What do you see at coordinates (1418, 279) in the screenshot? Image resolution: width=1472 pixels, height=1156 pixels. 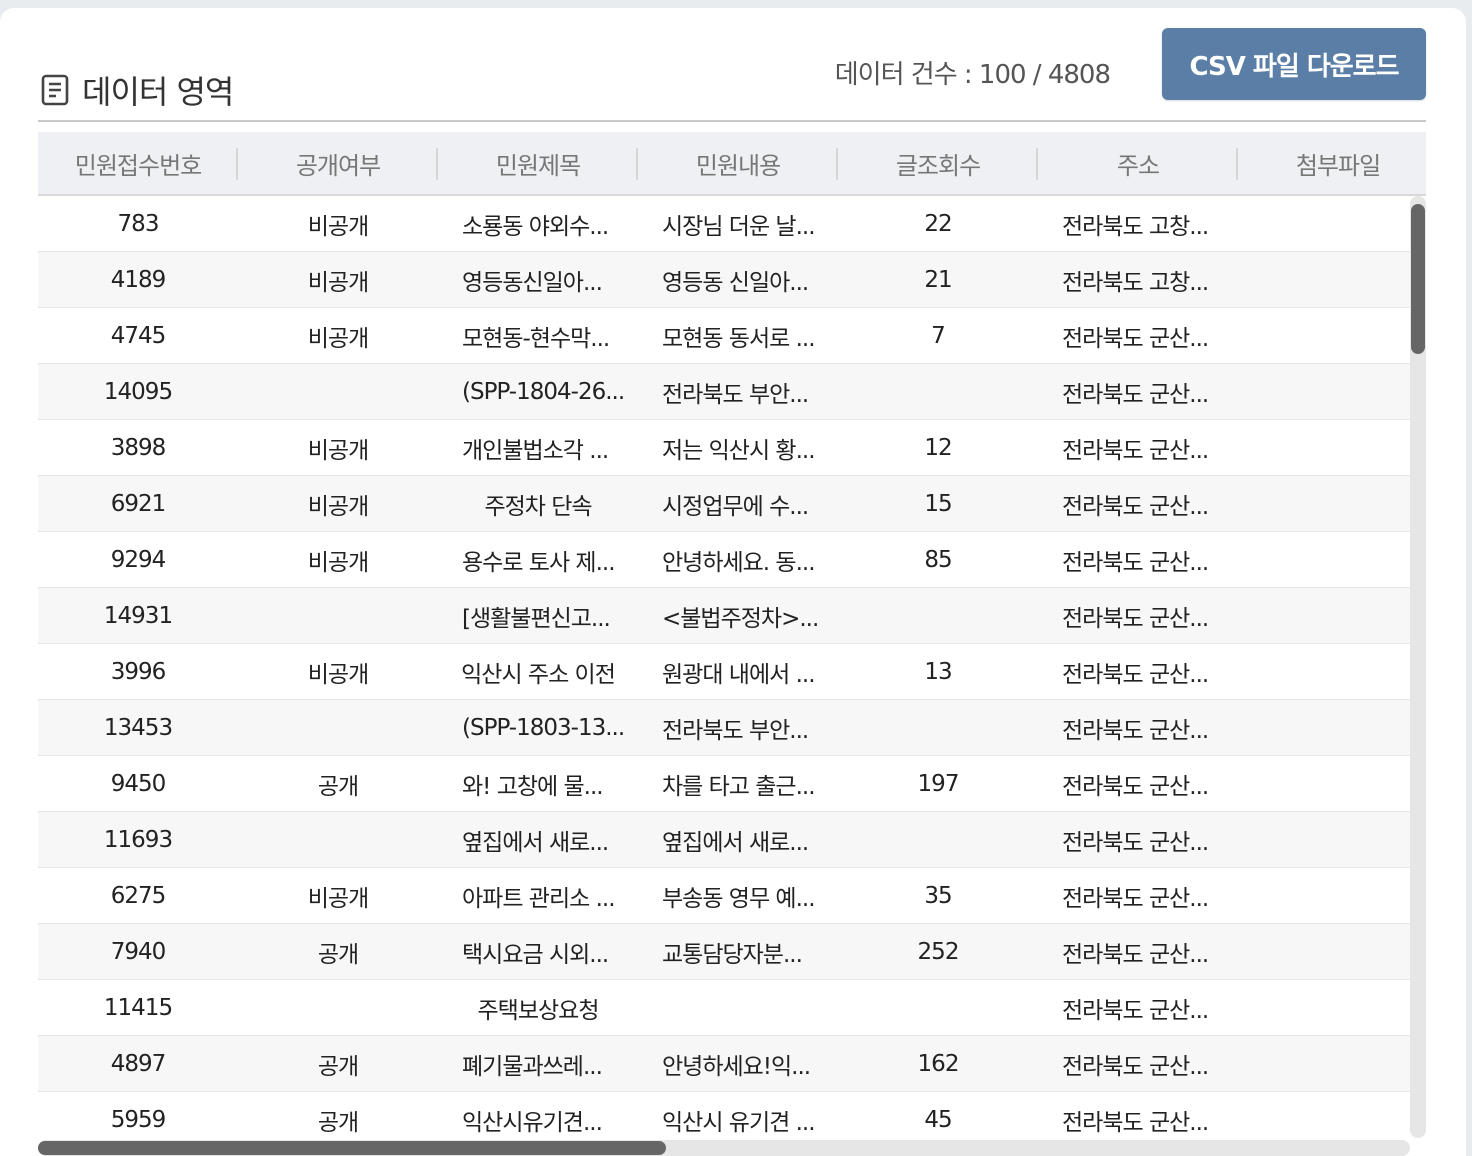 I see `vertical-scroll-thumb` at bounding box center [1418, 279].